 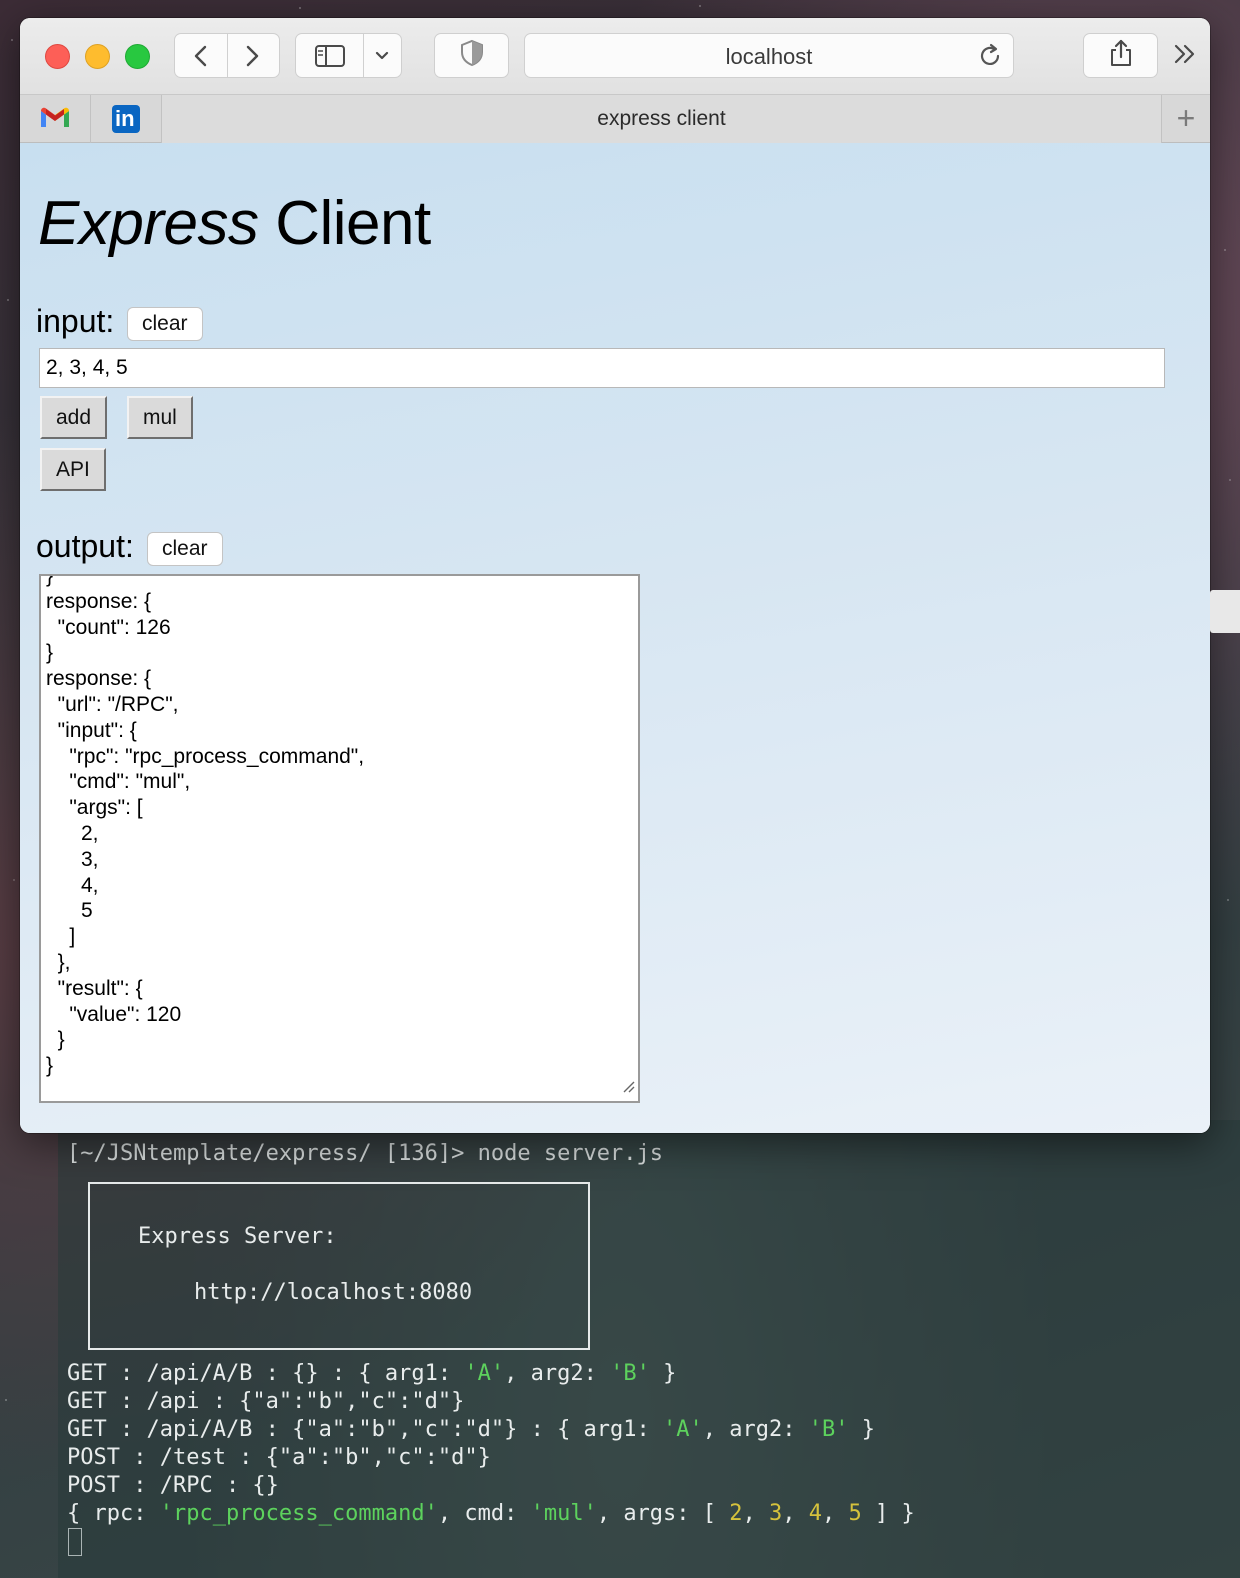 What do you see at coordinates (73, 469) in the screenshot?
I see `api-button: API` at bounding box center [73, 469].